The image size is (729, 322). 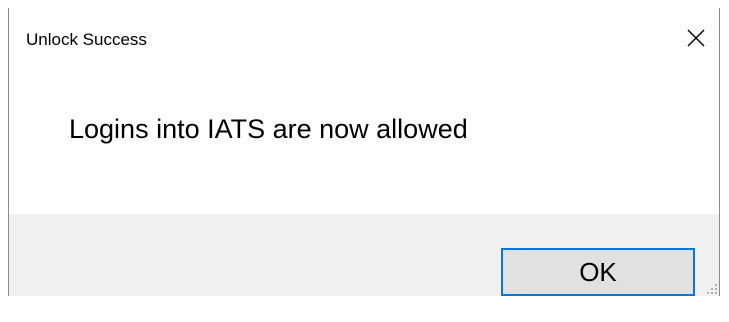 I want to click on dialog-message: Logins into IATS are now allowed, so click(x=268, y=129).